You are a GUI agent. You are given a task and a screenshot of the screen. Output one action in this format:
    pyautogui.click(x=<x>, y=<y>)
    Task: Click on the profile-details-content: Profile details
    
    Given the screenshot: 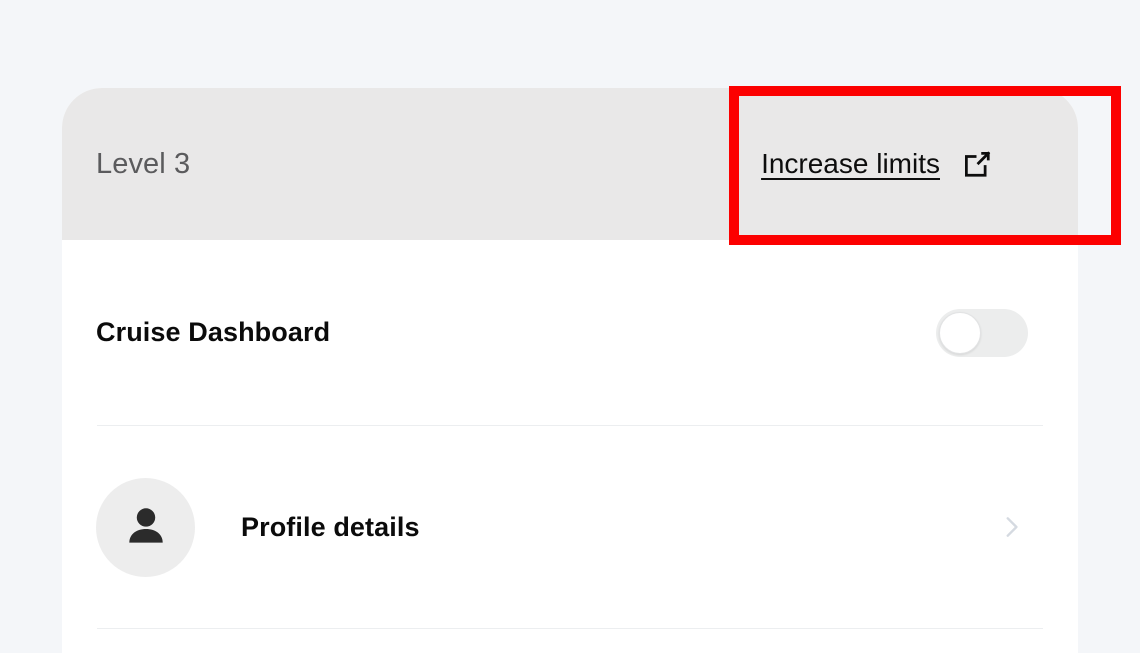 What is the action you would take?
    pyautogui.click(x=258, y=527)
    